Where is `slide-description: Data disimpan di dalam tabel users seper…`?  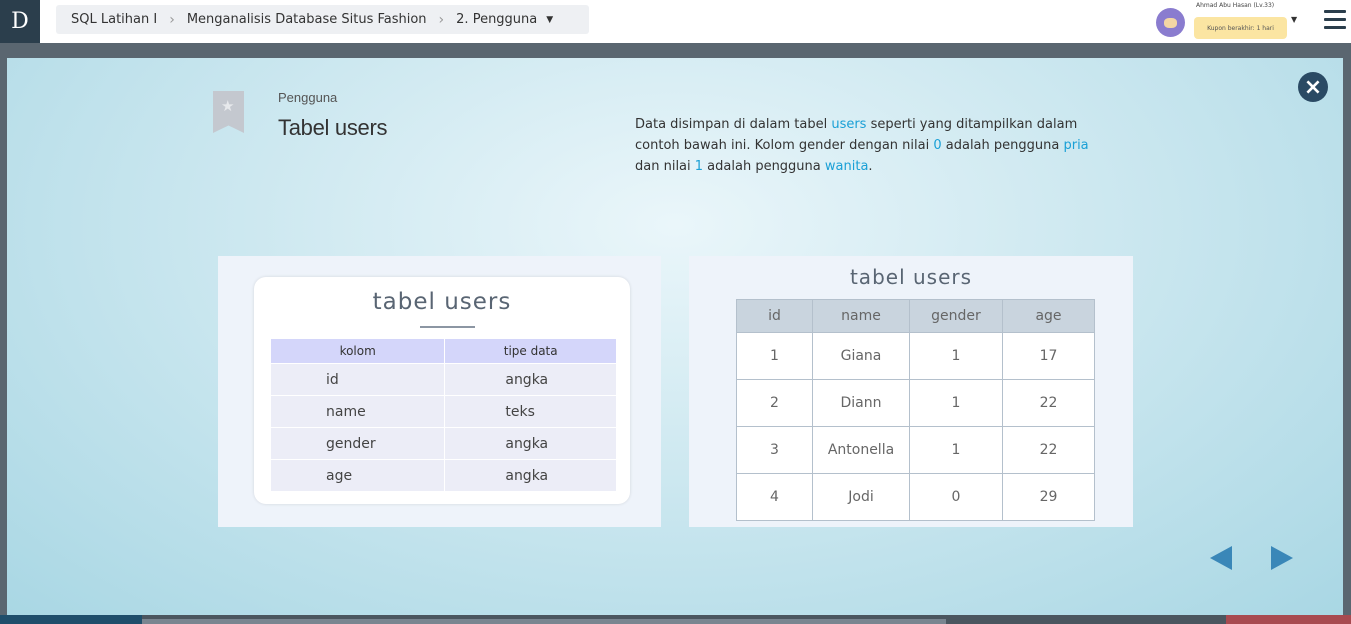 slide-description: Data disimpan di dalam tabel users seper… is located at coordinates (862, 145).